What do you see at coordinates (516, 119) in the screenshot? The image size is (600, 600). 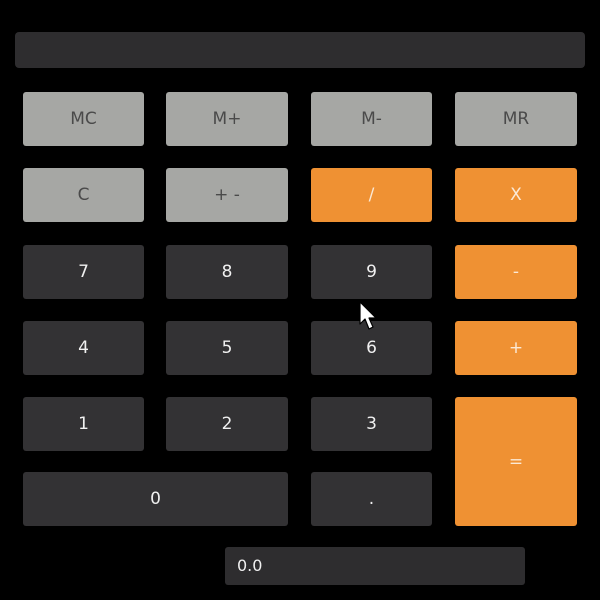 I see `memory-recall-button: MR` at bounding box center [516, 119].